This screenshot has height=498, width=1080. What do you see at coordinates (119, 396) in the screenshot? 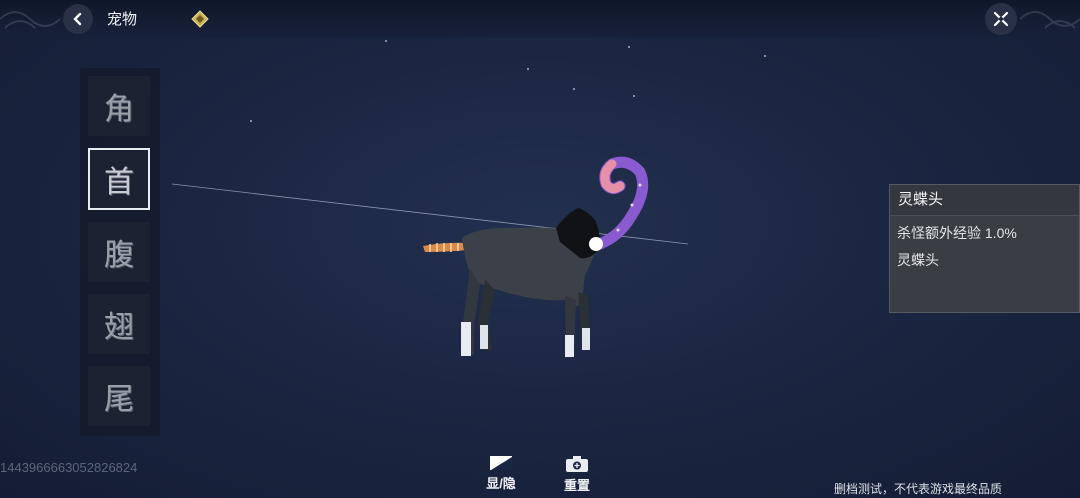
I see `tab-tail: 尾` at bounding box center [119, 396].